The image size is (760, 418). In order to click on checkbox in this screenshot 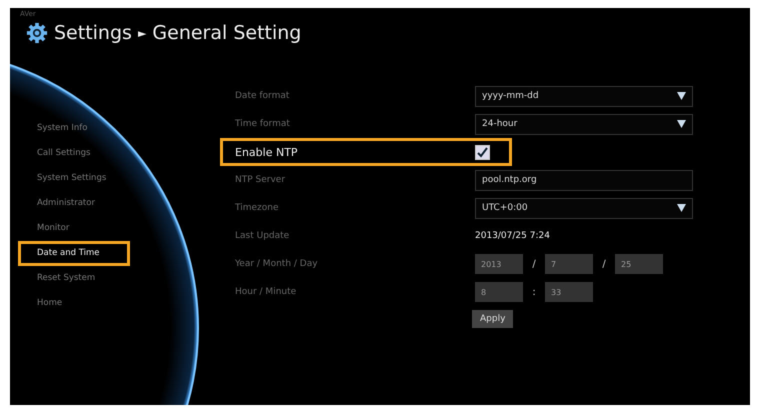, I will do `click(482, 152)`.